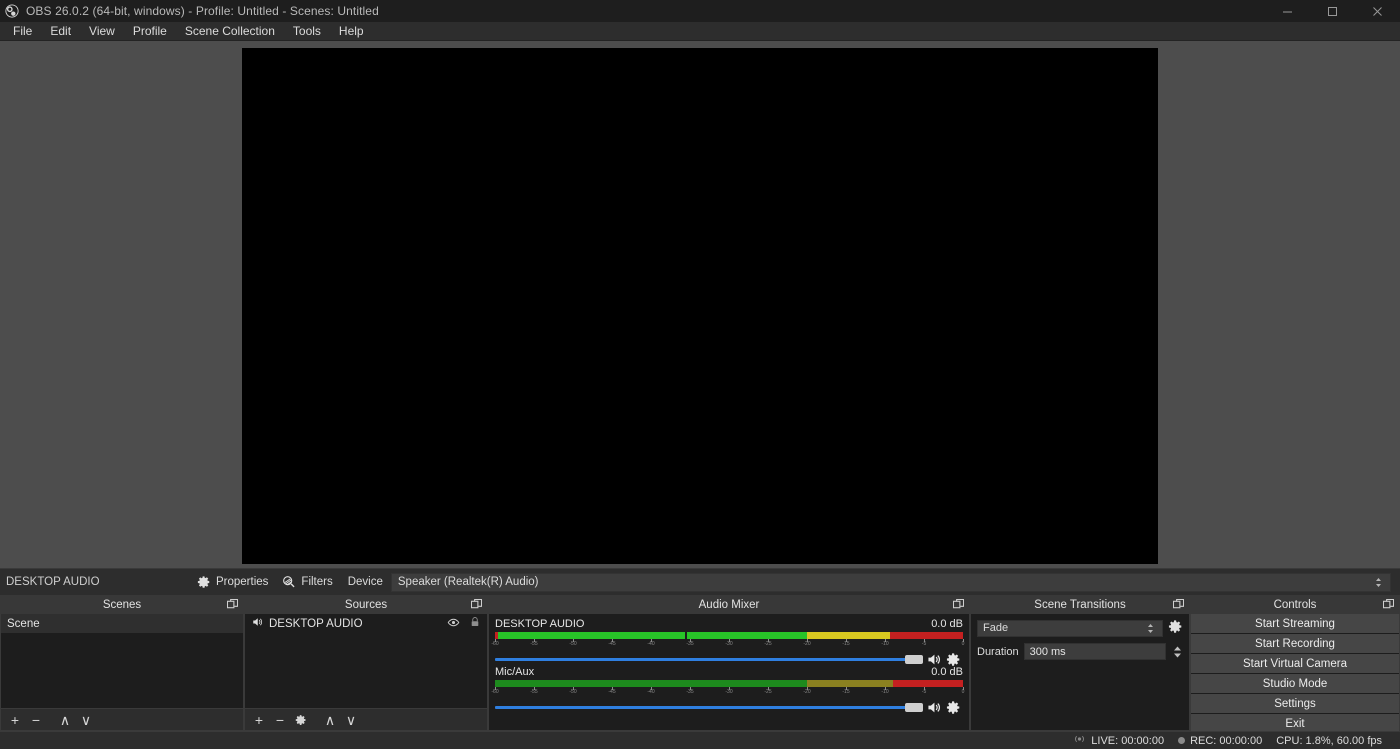 Image resolution: width=1400 pixels, height=749 pixels. Describe the element at coordinates (1295, 644) in the screenshot. I see `start-recording-button: Start Recording` at that location.